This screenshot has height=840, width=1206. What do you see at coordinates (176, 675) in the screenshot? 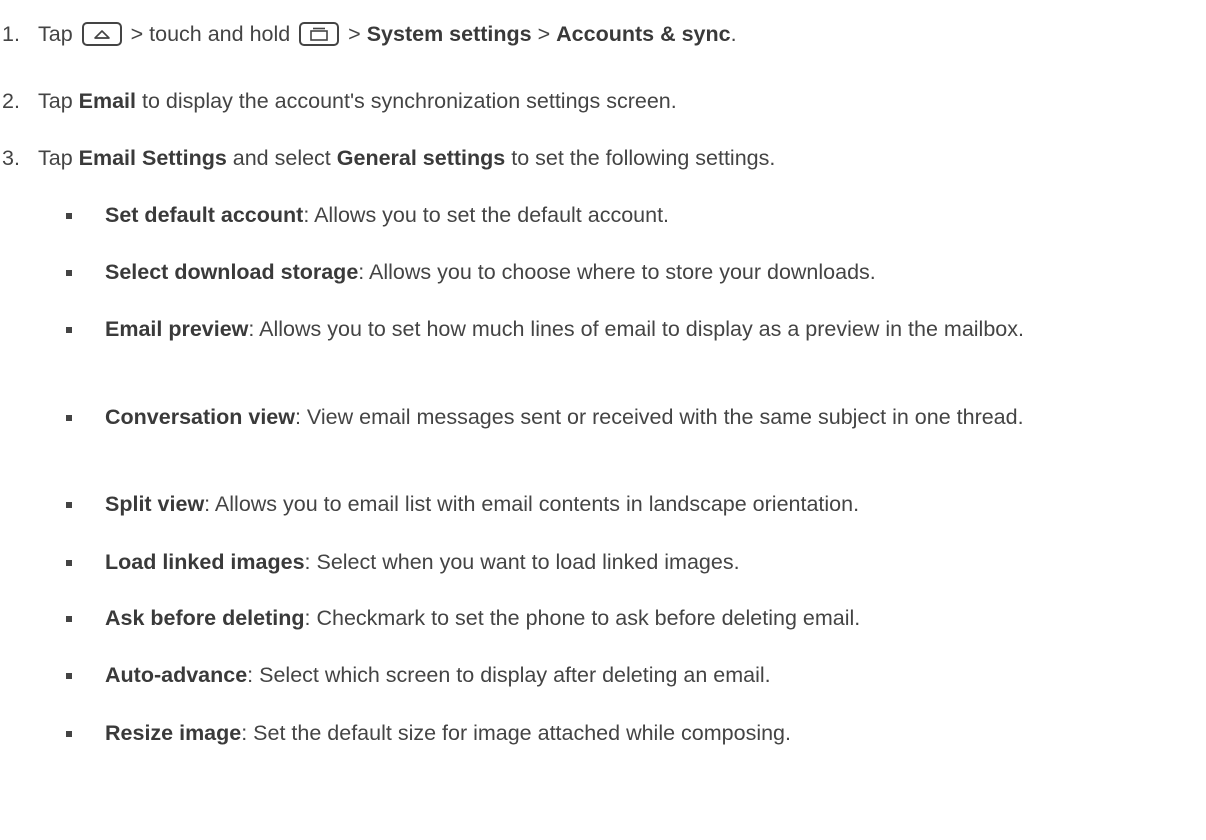
I see `setting-name: Auto-advance` at bounding box center [176, 675].